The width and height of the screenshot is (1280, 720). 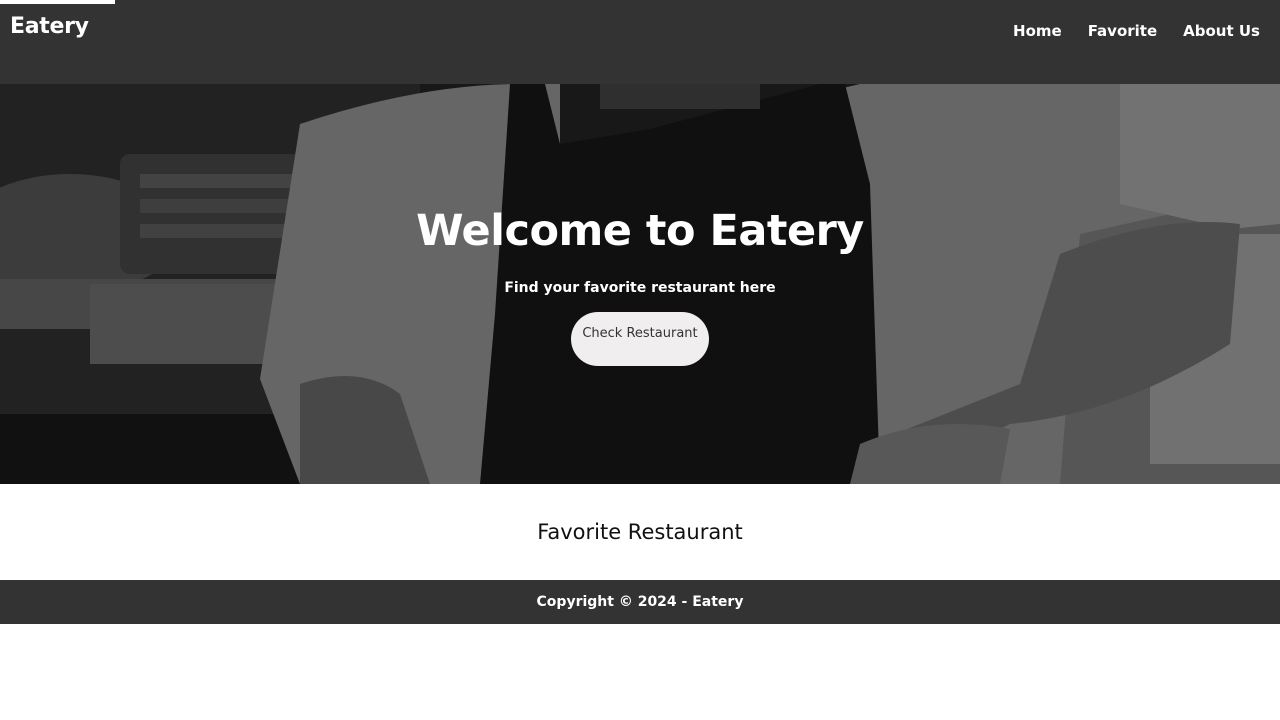 I want to click on favorites-section: Favorite Restaurant, so click(x=640, y=532).